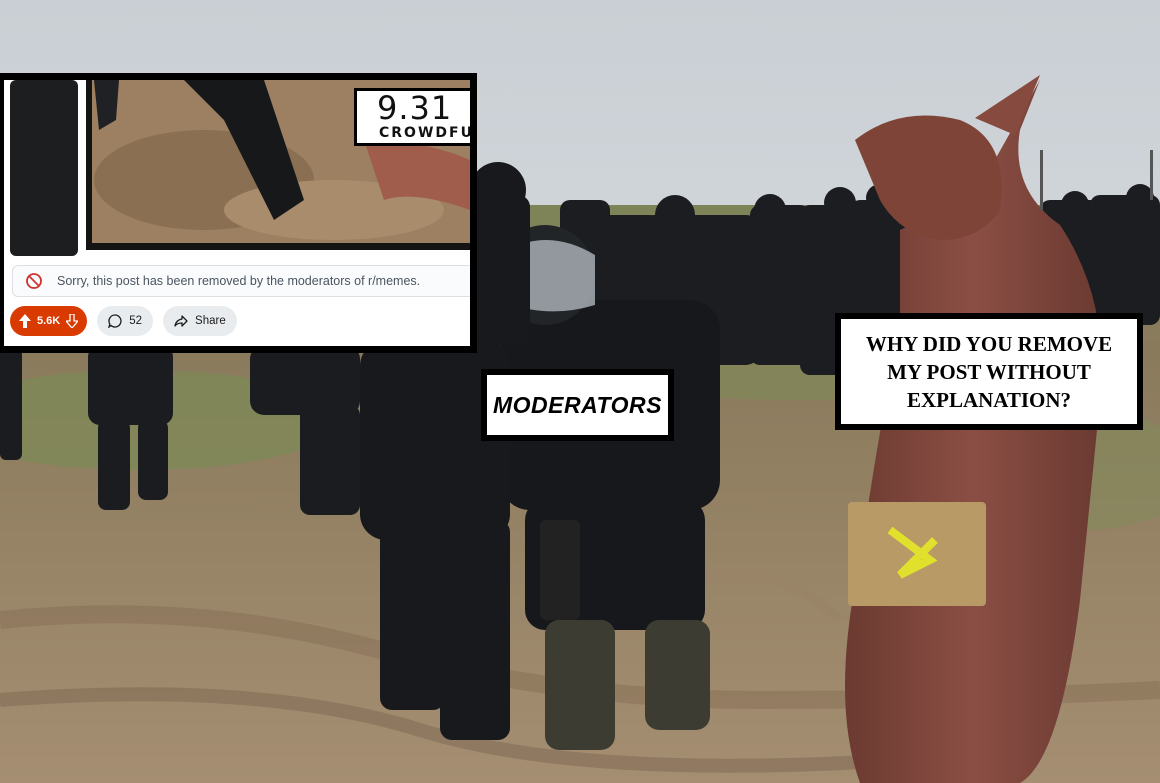 This screenshot has width=1160, height=783. What do you see at coordinates (210, 321) in the screenshot?
I see `share-label: Share` at bounding box center [210, 321].